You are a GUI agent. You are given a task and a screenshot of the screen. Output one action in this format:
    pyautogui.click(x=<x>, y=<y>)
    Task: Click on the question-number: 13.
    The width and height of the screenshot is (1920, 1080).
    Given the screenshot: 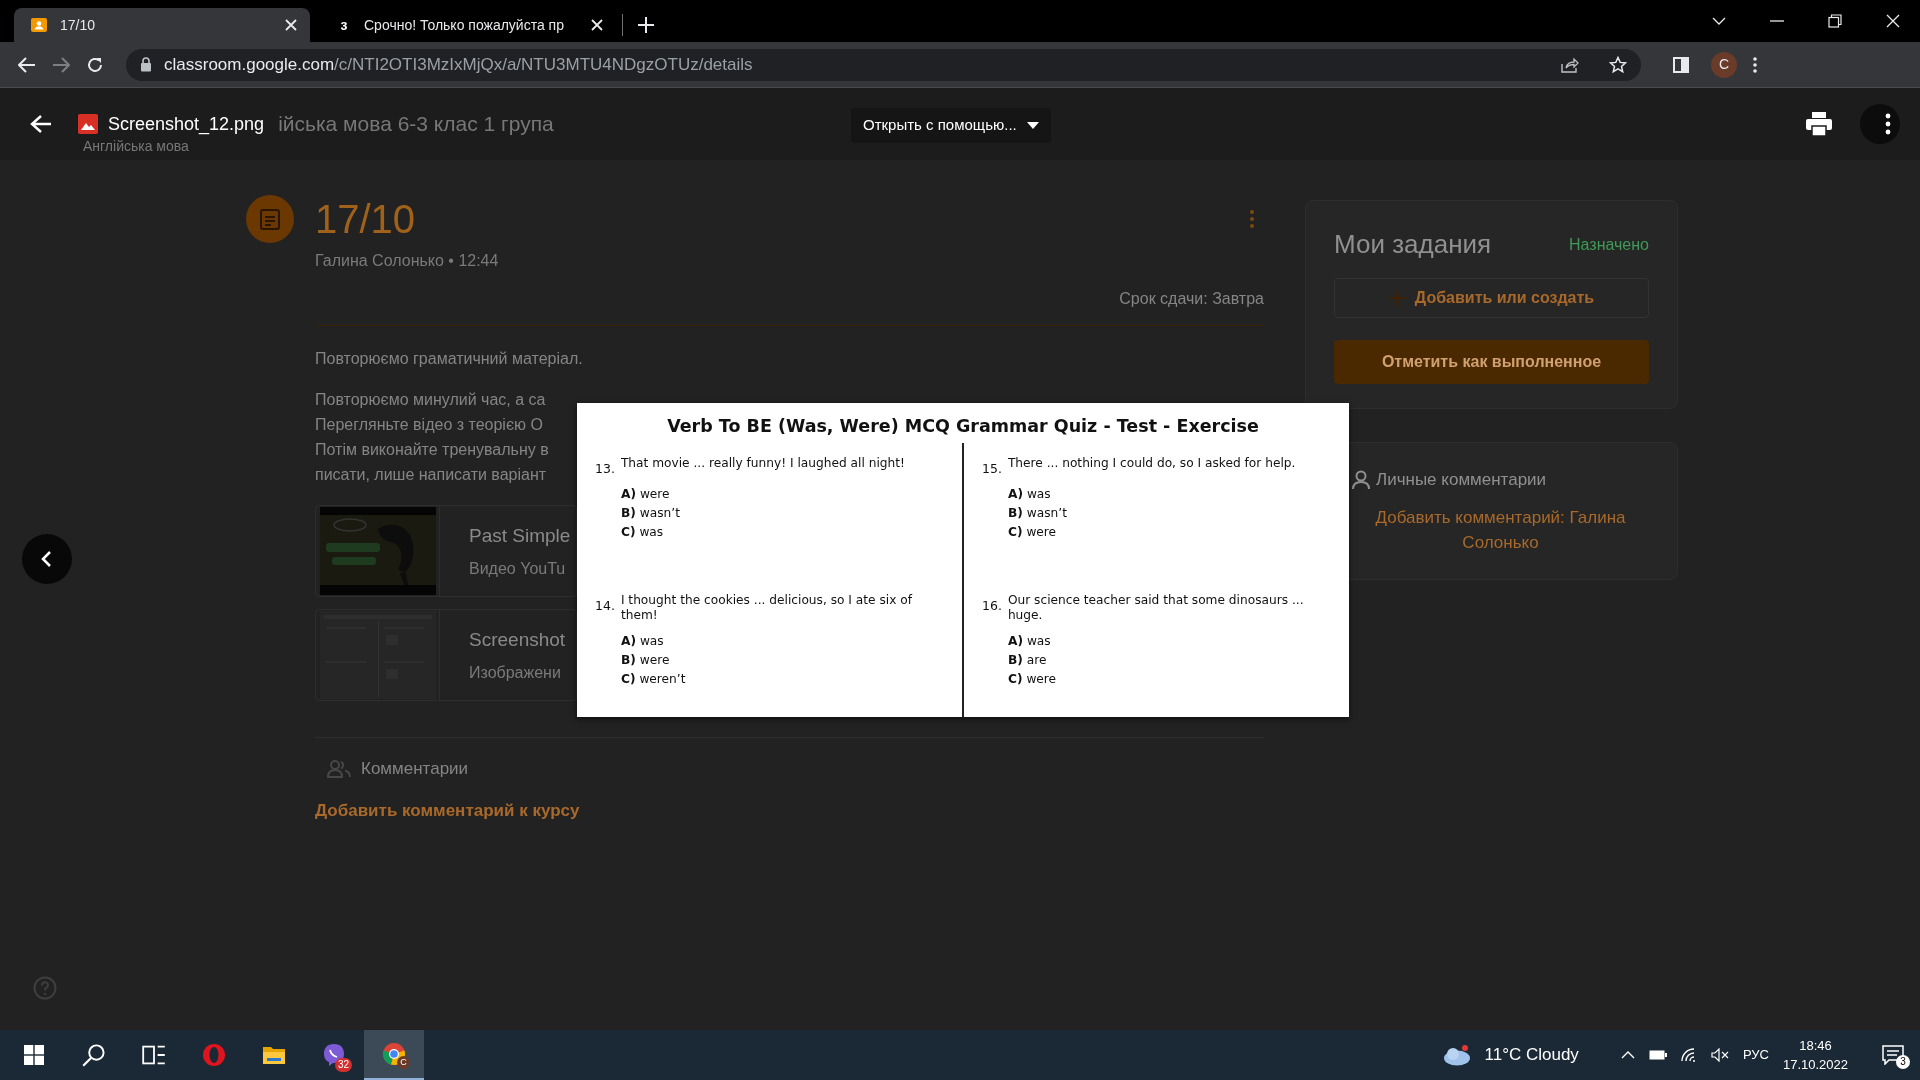 What is the action you would take?
    pyautogui.click(x=605, y=468)
    